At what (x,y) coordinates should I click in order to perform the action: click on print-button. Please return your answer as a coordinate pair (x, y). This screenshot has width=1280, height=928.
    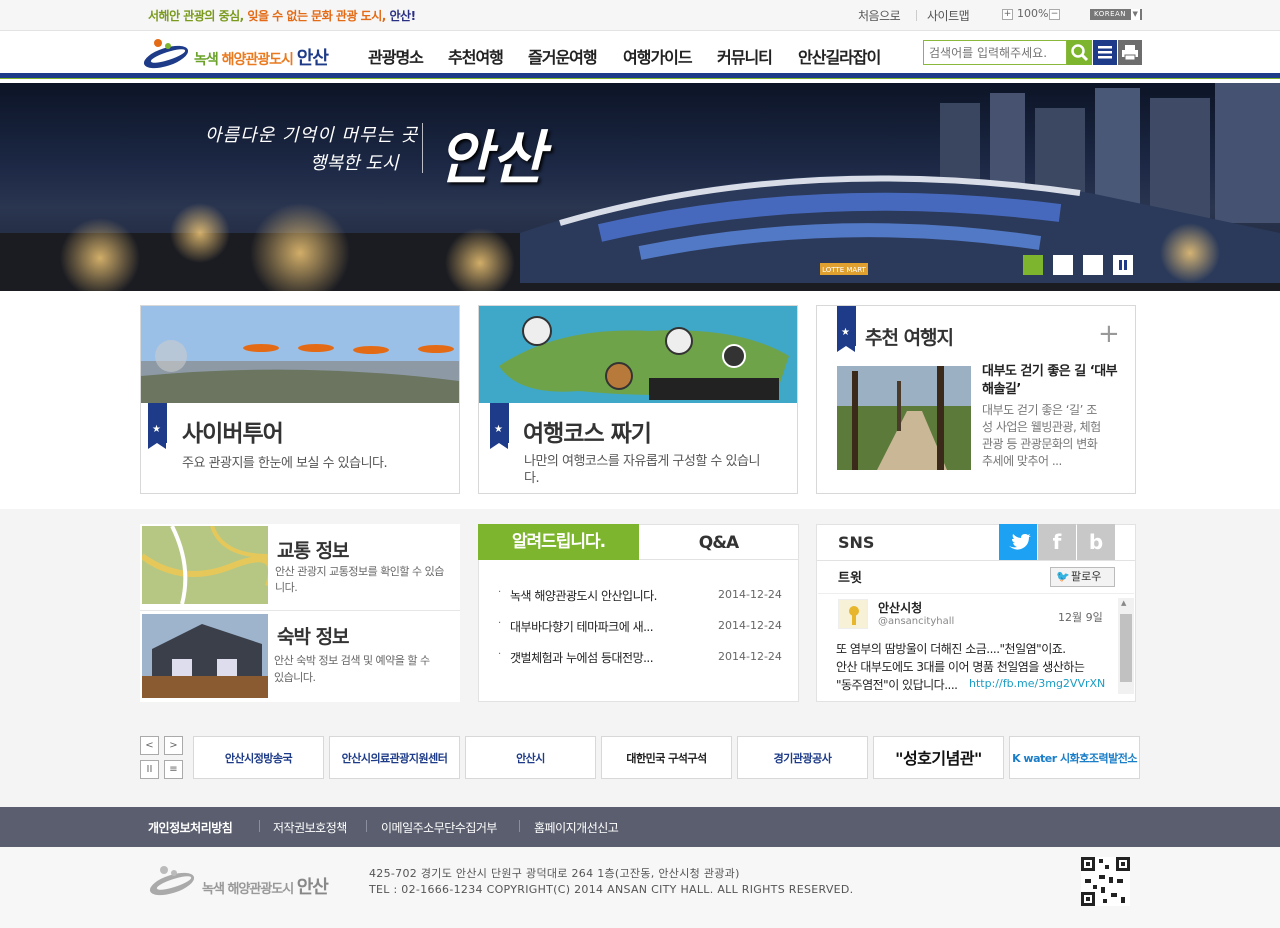
    Looking at the image, I should click on (1130, 52).